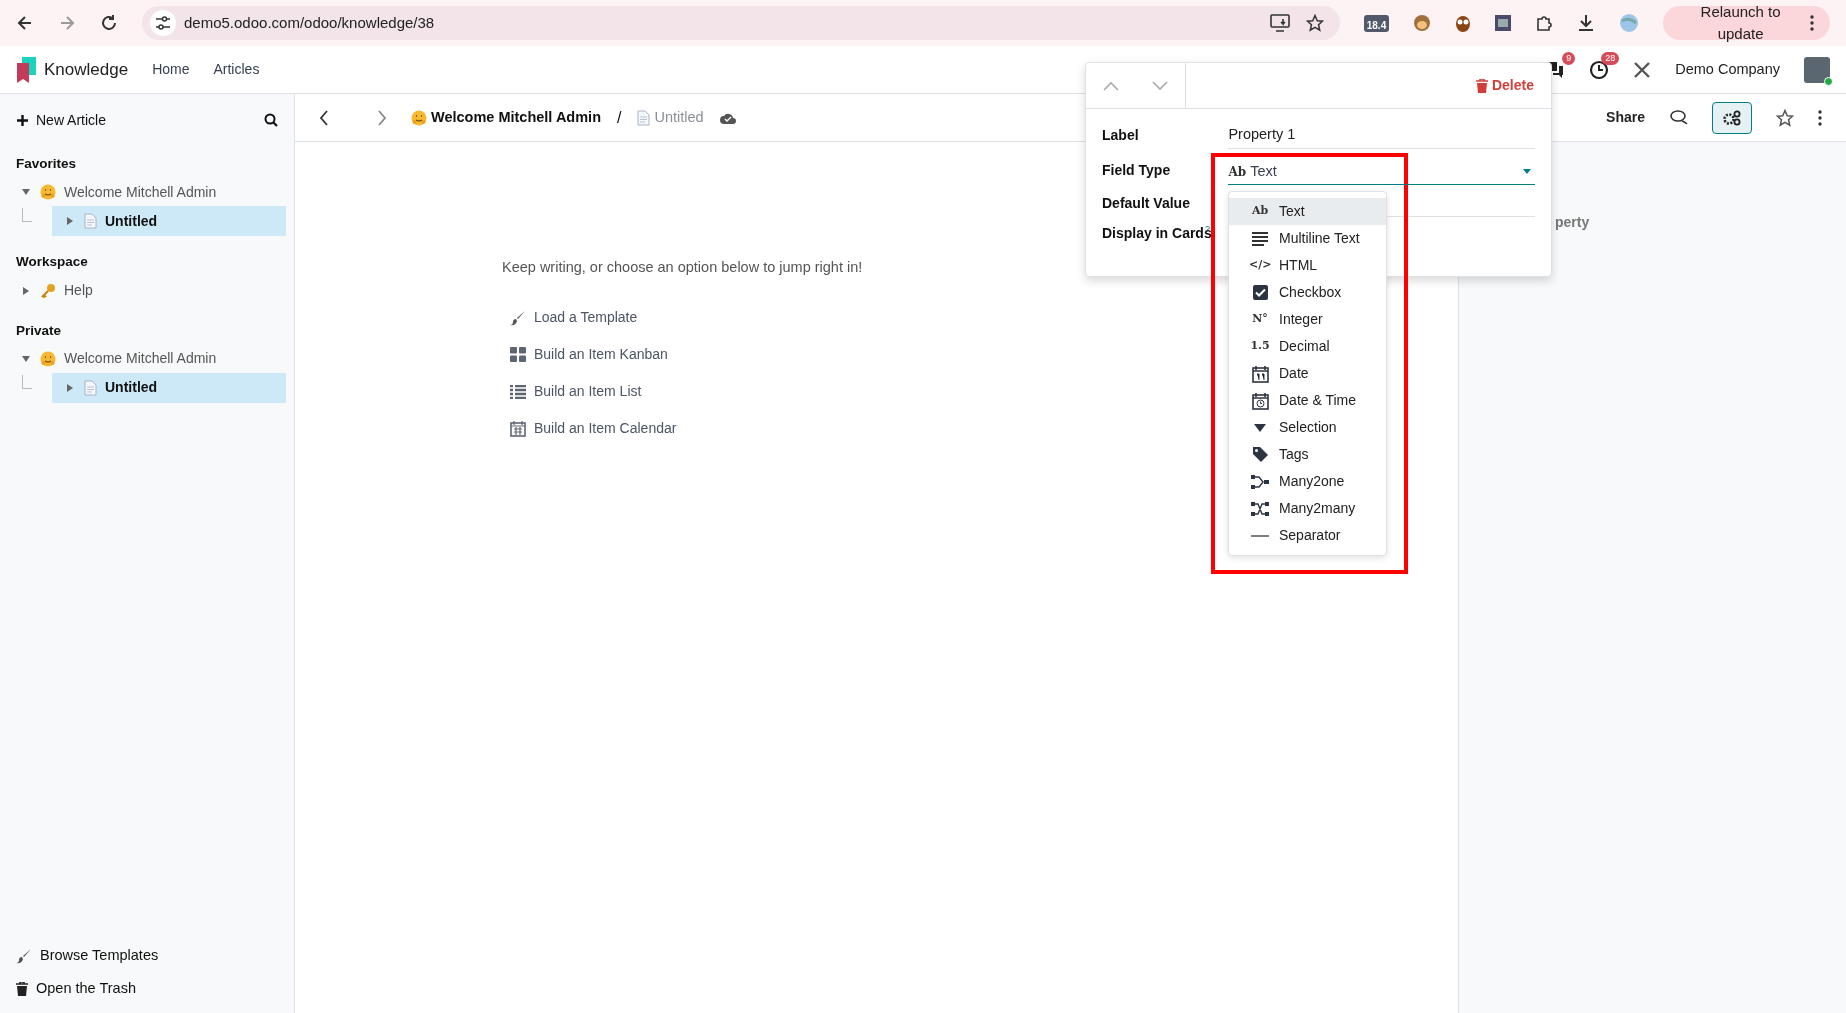 Image resolution: width=1846 pixels, height=1013 pixels. What do you see at coordinates (727, 117) in the screenshot?
I see `cloud-icon` at bounding box center [727, 117].